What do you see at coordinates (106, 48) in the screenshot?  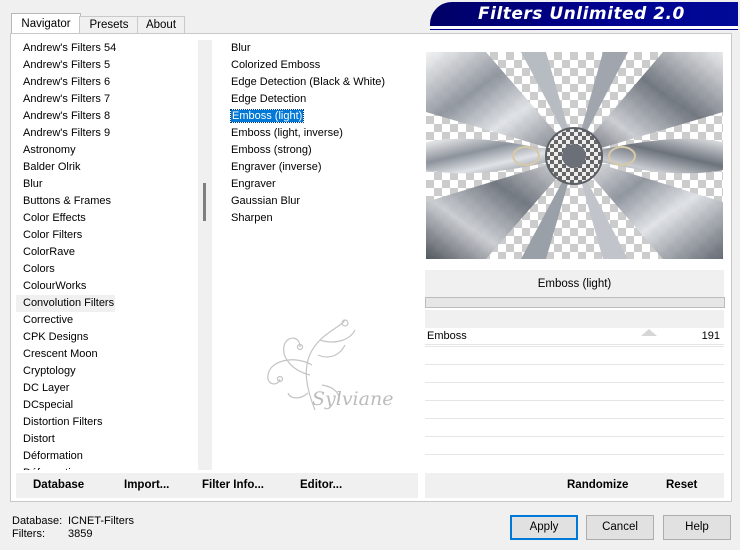 I see `category-item: Andrew's Filters 54` at bounding box center [106, 48].